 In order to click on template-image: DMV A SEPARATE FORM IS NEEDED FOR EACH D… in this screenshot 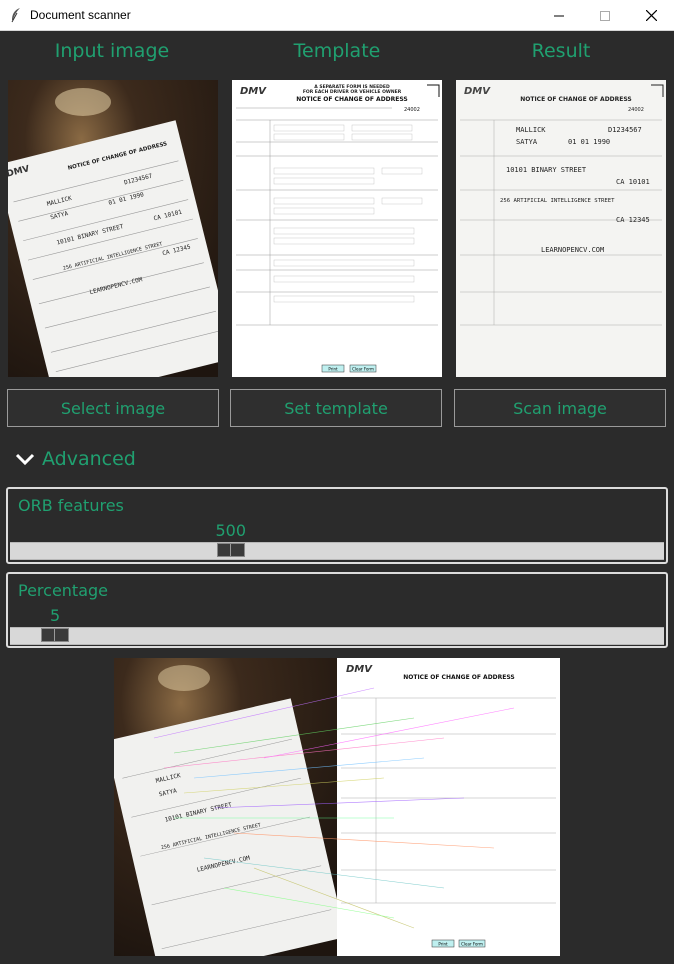, I will do `click(337, 228)`.